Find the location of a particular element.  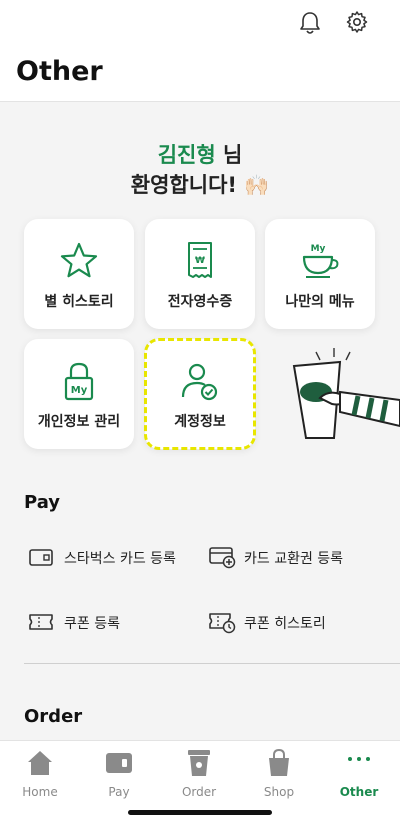

section-divider is located at coordinates (212, 663).